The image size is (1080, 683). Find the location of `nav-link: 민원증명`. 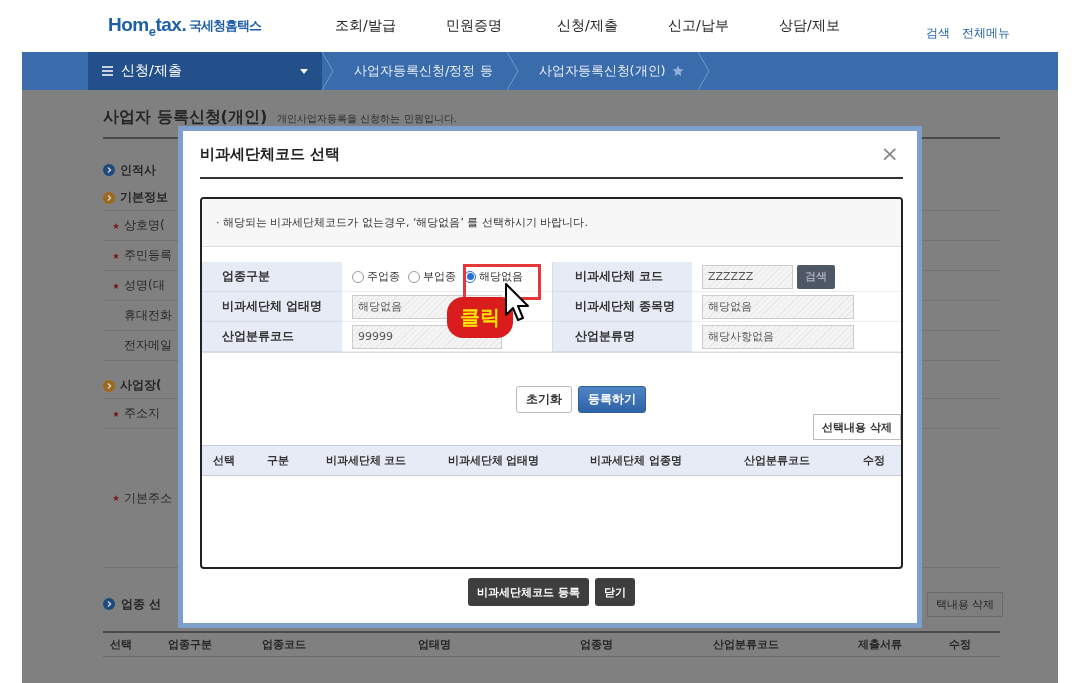

nav-link: 민원증명 is located at coordinates (501, 26).